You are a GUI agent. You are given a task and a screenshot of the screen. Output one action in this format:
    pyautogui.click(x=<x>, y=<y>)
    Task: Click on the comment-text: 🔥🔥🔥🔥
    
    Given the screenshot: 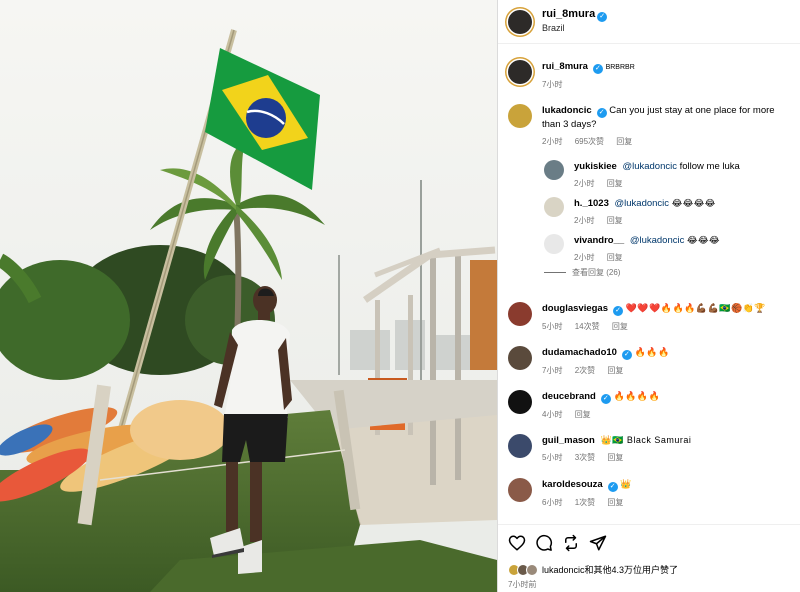 What is the action you would take?
    pyautogui.click(x=637, y=396)
    